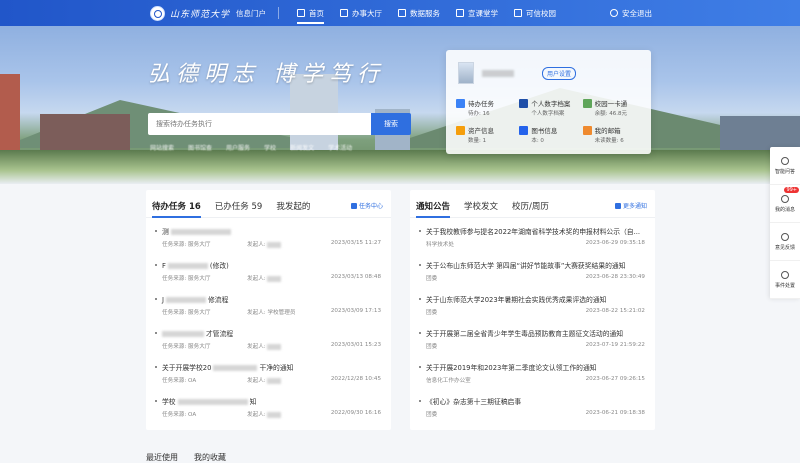 This screenshot has height=463, width=800. What do you see at coordinates (487, 134) in the screenshot?
I see `shortcut-assets: 资产信息 数量: 1` at bounding box center [487, 134].